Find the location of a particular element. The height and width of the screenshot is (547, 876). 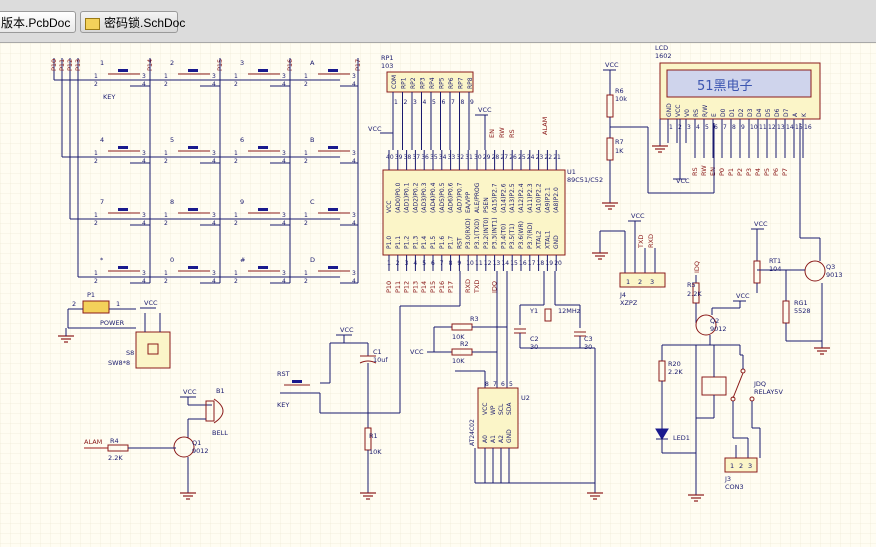

c1-vcc-label: VCC is located at coordinates (347, 330).